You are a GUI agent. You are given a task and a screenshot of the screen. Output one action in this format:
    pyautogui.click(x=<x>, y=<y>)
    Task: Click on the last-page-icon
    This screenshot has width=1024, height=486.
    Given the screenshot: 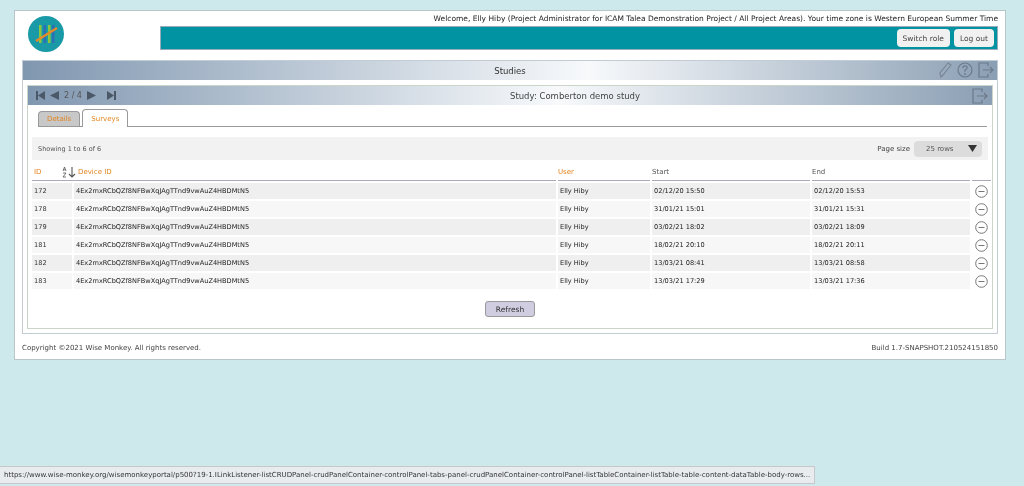 What is the action you would take?
    pyautogui.click(x=111, y=95)
    